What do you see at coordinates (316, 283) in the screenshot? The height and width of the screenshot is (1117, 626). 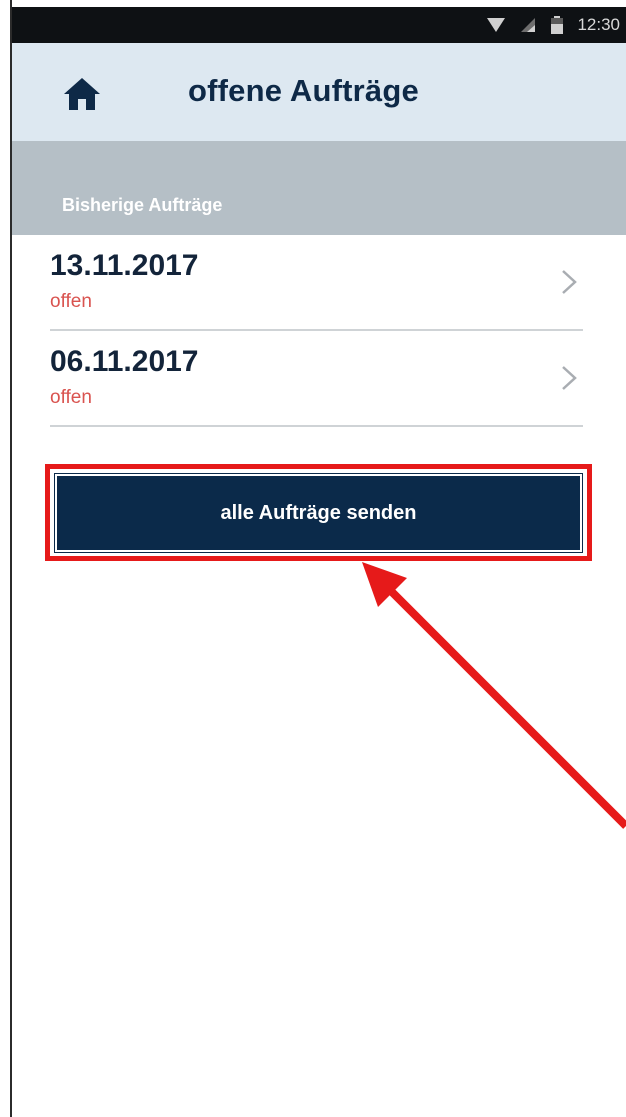 I see `list-item-order: 13.11.2017 offen` at bounding box center [316, 283].